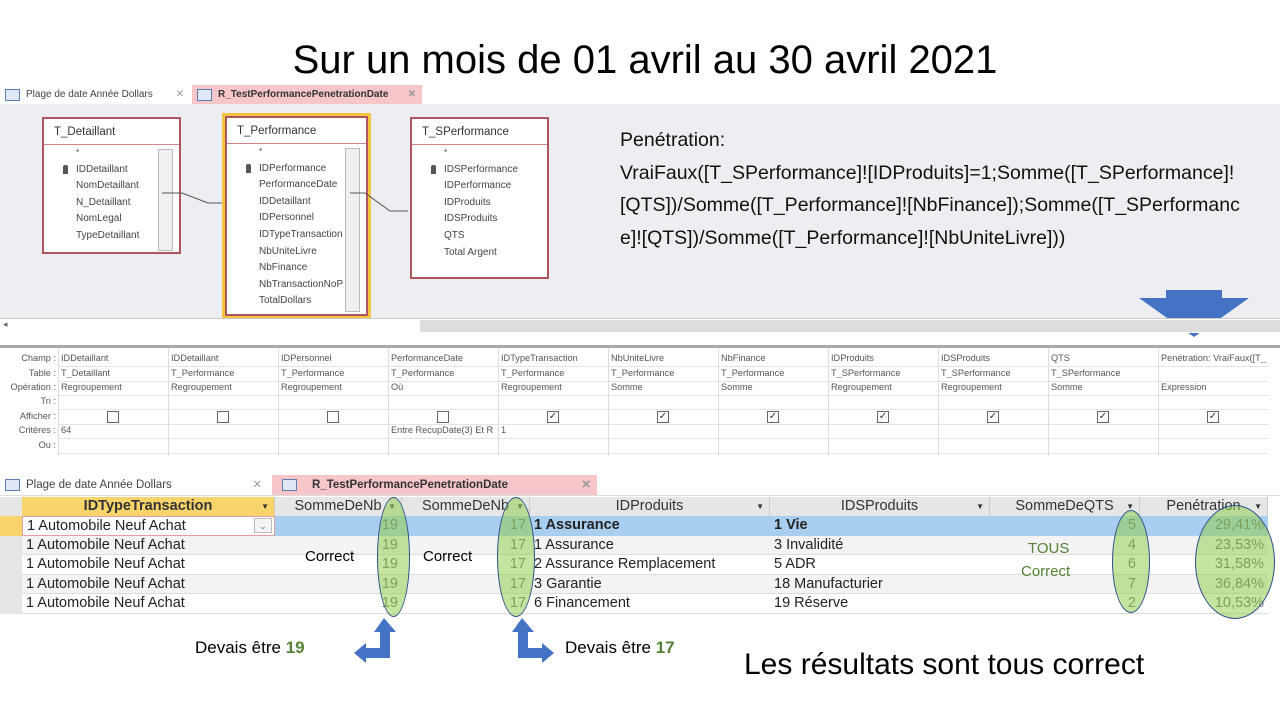  I want to click on grid-cell-champ: IDTypeTransaction, so click(554, 358).